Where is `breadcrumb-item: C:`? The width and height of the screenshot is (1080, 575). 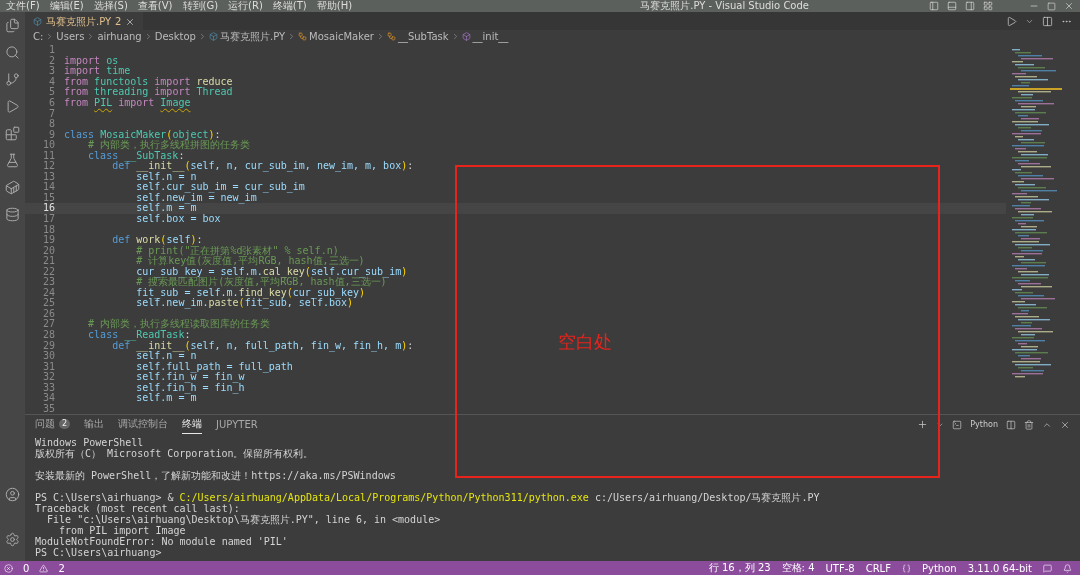 breadcrumb-item: C: is located at coordinates (38, 36).